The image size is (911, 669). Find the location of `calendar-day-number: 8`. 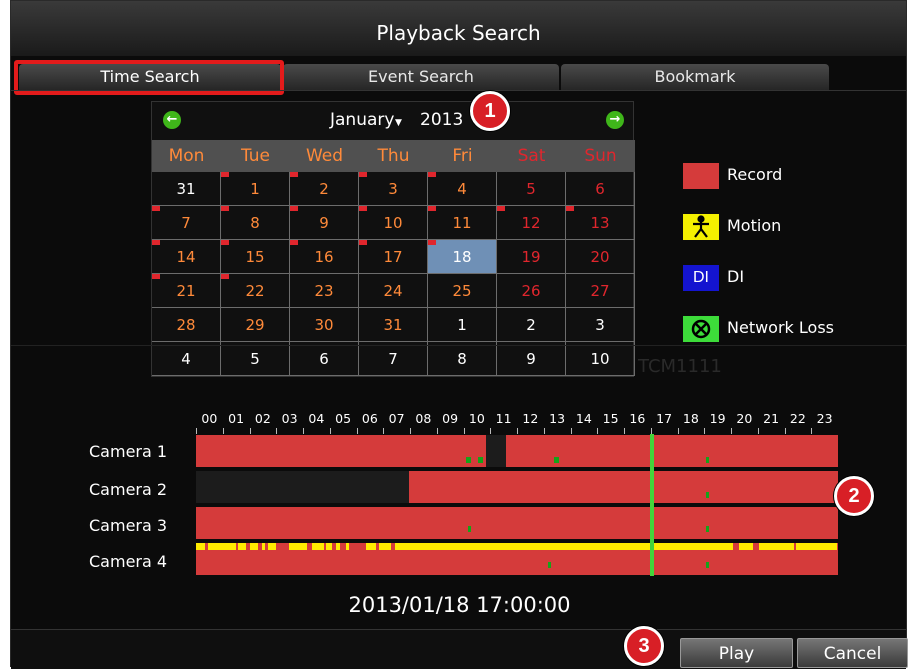

calendar-day-number: 8 is located at coordinates (462, 359).